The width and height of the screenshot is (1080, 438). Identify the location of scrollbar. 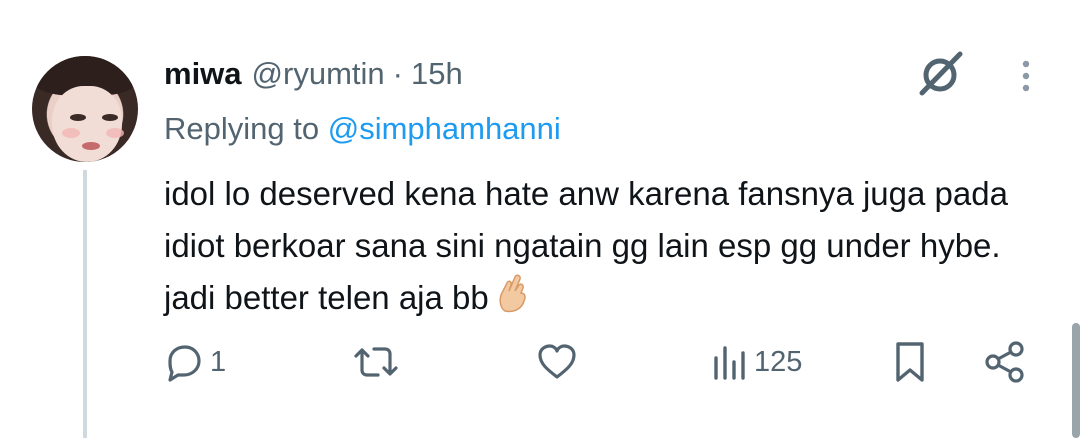
(1076, 380).